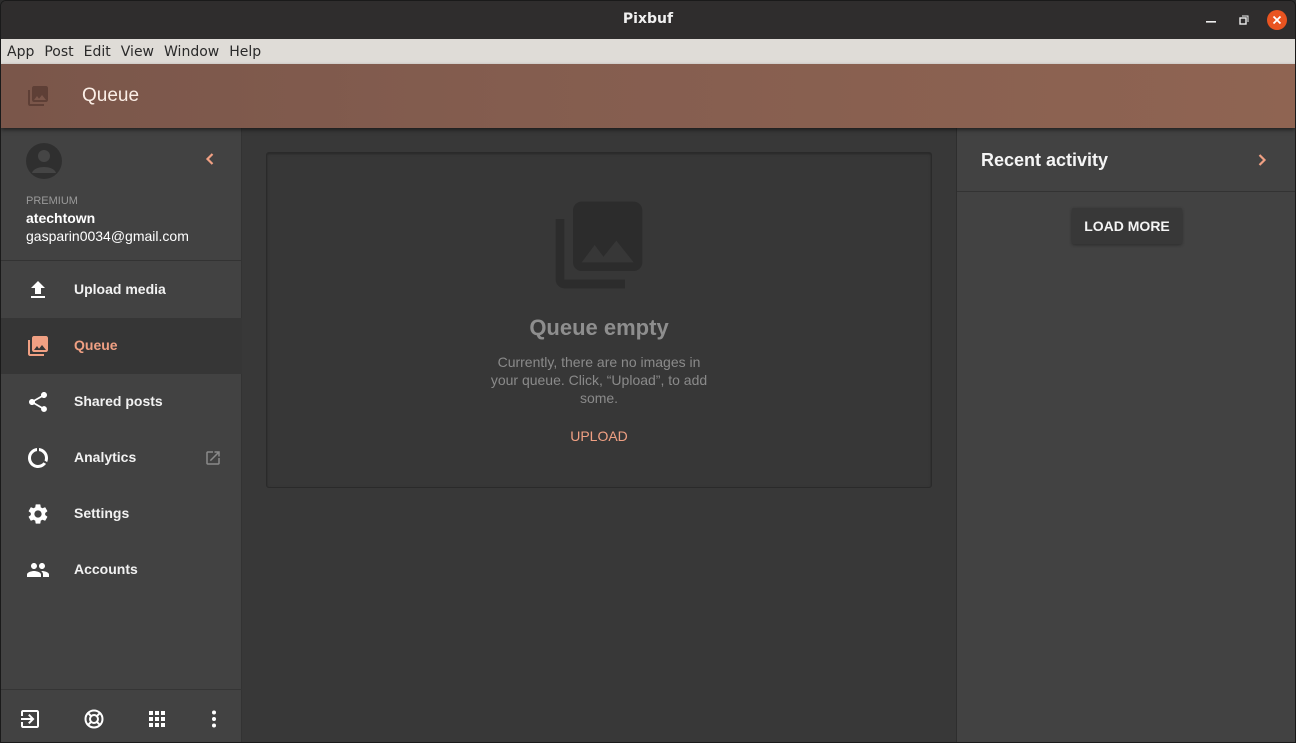  Describe the element at coordinates (191, 52) in the screenshot. I see `menu-window: Window` at that location.